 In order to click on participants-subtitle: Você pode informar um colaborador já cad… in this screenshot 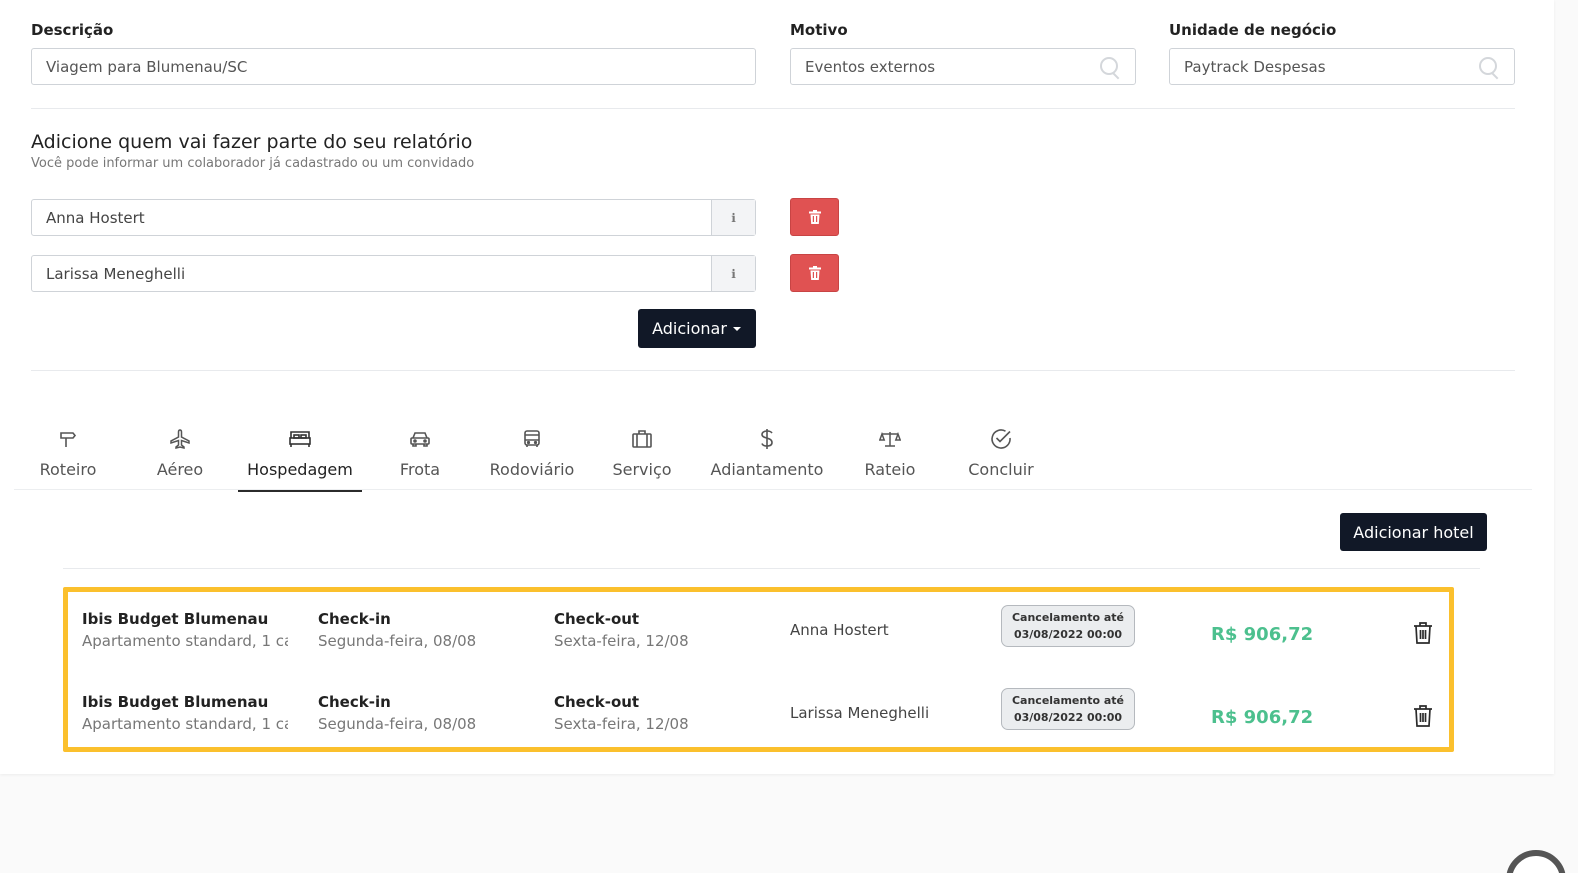, I will do `click(253, 163)`.